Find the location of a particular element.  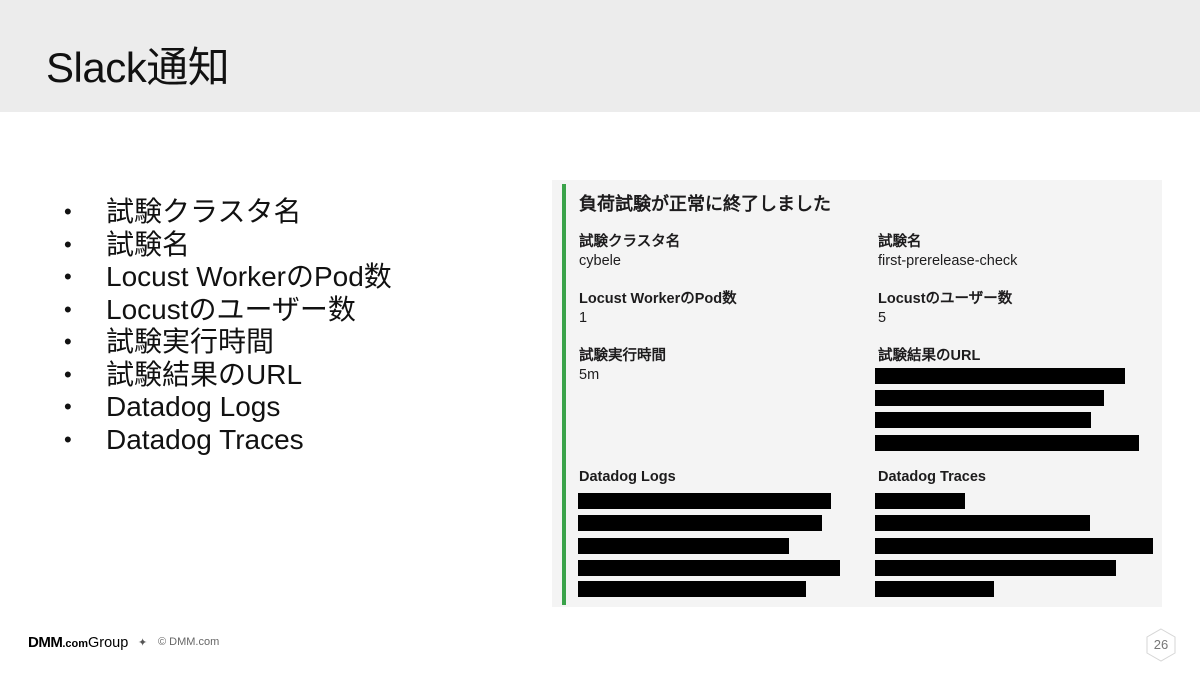

bullet-text: 試験実行時間 is located at coordinates (190, 341).